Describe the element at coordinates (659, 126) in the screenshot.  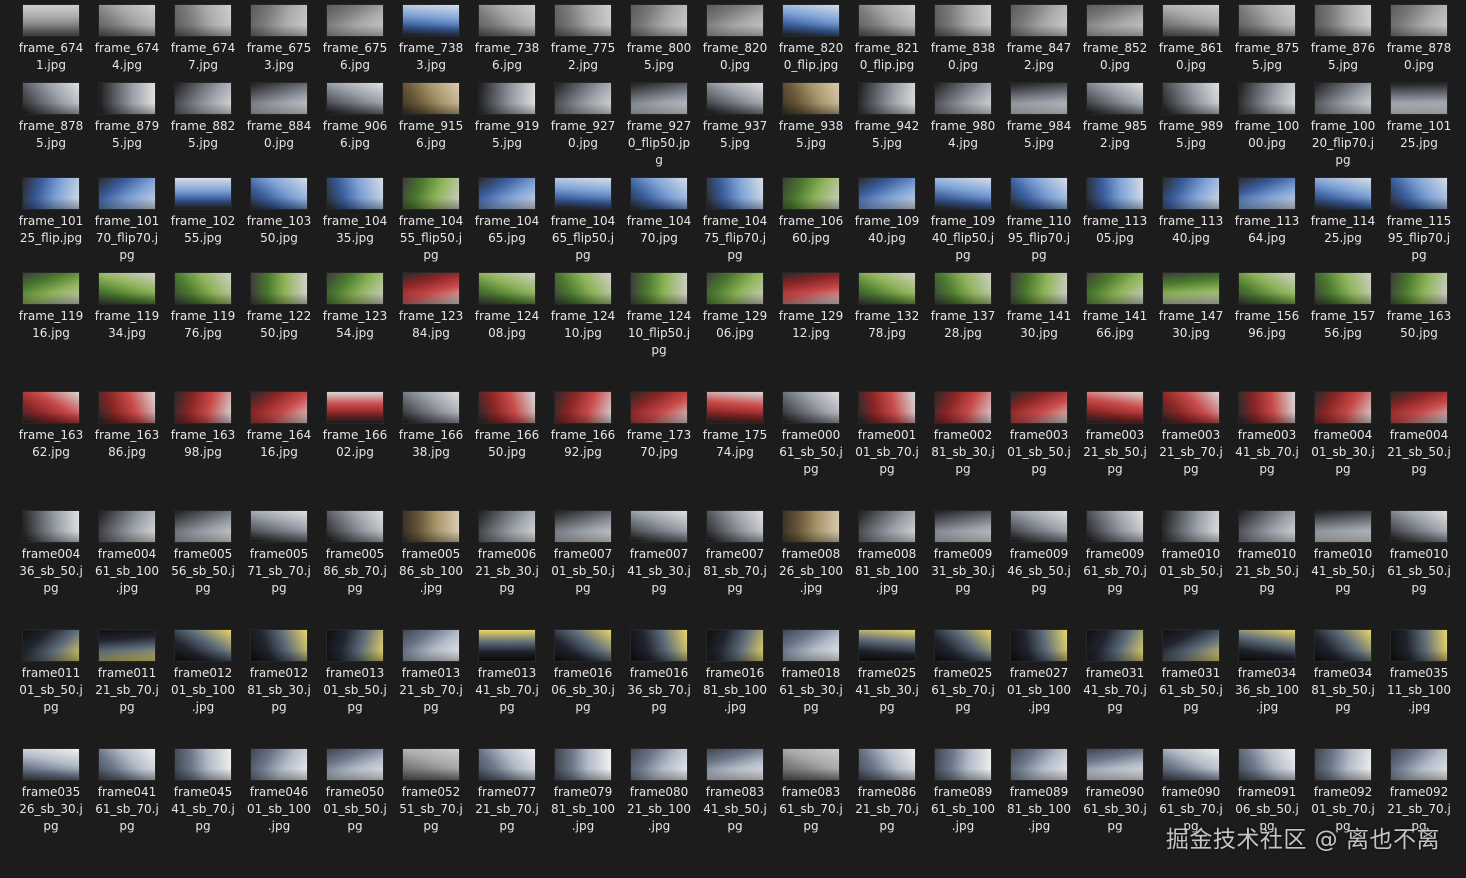
I see `file-item: frame_927 0_flip50.jp g` at that location.